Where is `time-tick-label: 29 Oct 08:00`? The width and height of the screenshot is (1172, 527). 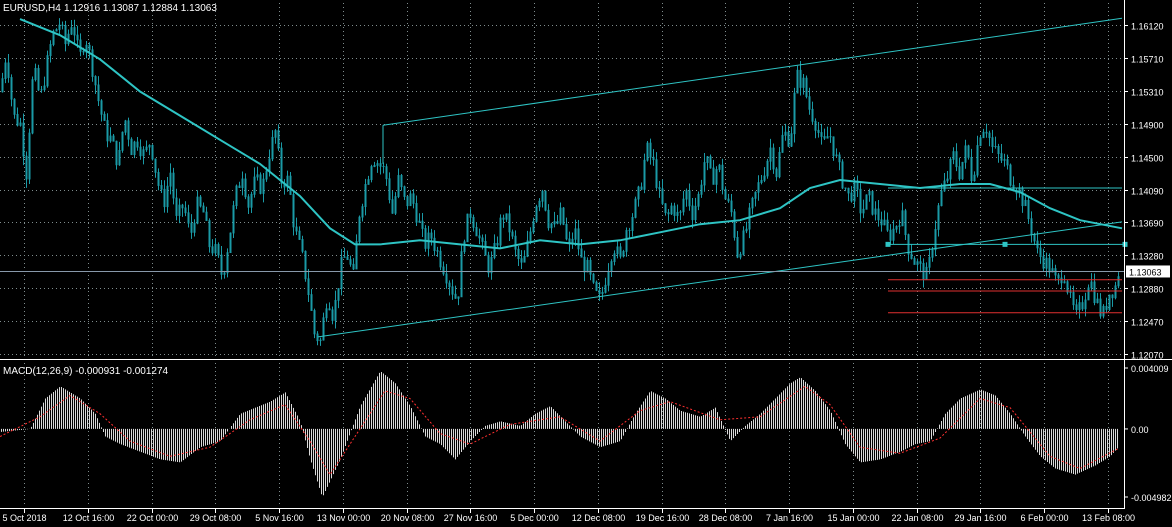
time-tick-label: 29 Oct 08:00 is located at coordinates (216, 518).